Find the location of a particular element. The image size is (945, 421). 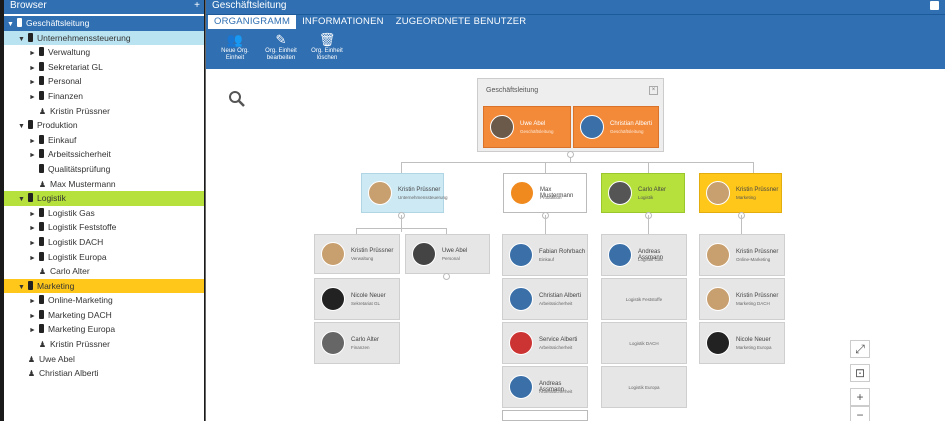

toolbar-button: 👥 Neue Org. Einheit is located at coordinates (235, 49).